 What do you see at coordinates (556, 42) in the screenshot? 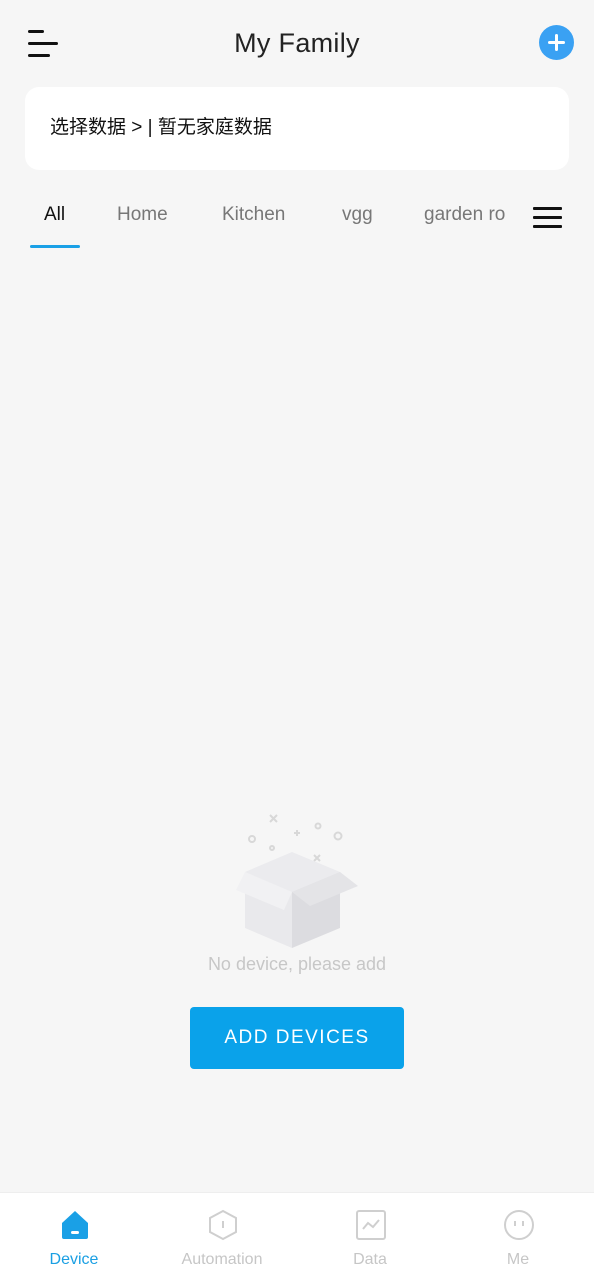
I see `add-icon` at bounding box center [556, 42].